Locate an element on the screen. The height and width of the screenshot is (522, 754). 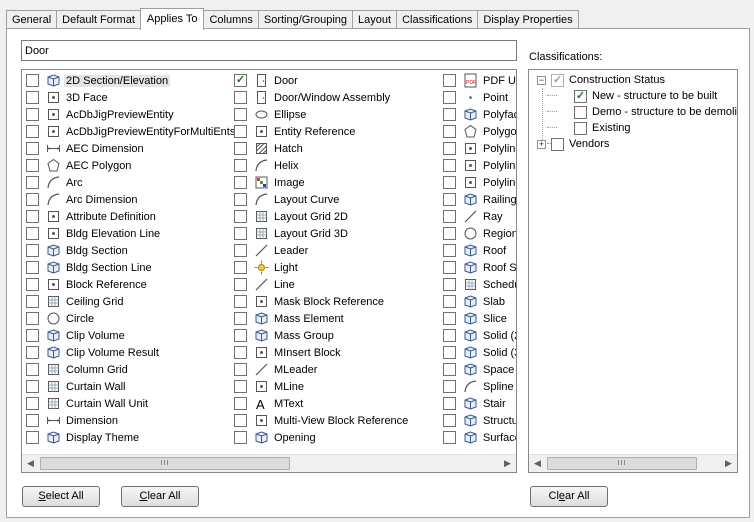
list-item: Roof is located at coordinates (479, 250).